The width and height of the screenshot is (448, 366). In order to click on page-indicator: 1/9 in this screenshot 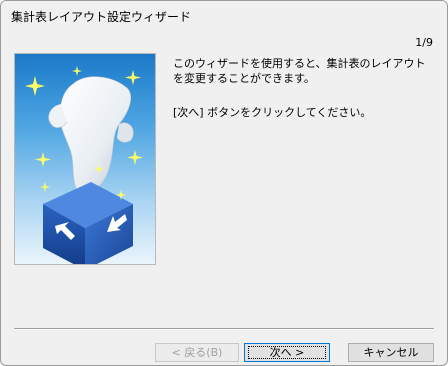, I will do `click(424, 42)`.